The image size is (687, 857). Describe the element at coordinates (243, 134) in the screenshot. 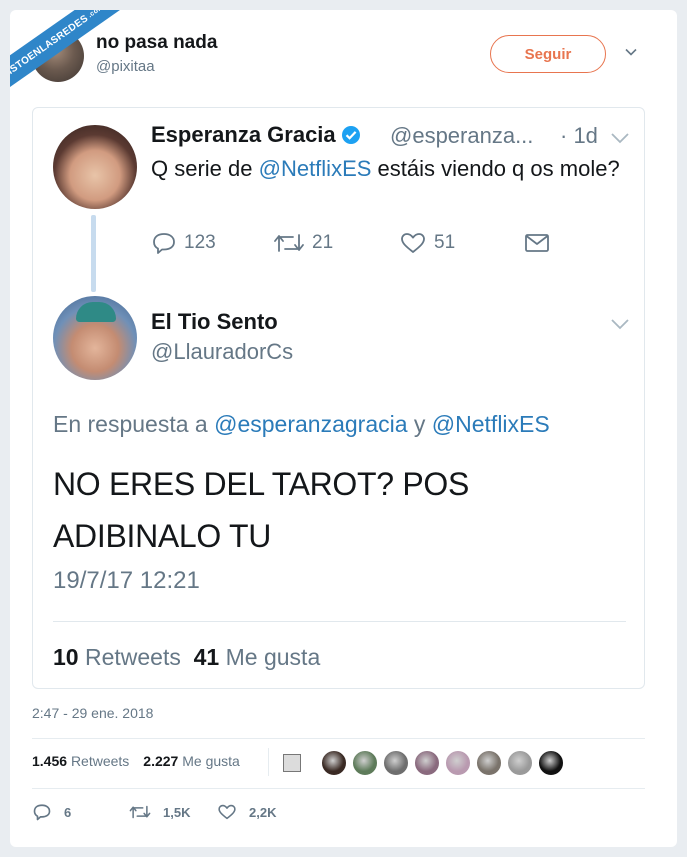

I see `quoted-author-name-text: Esperanza Gracia` at that location.